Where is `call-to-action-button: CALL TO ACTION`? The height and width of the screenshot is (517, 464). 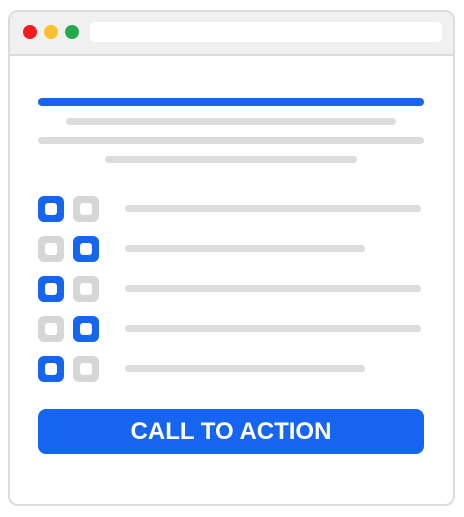
call-to-action-button: CALL TO ACTION is located at coordinates (231, 431).